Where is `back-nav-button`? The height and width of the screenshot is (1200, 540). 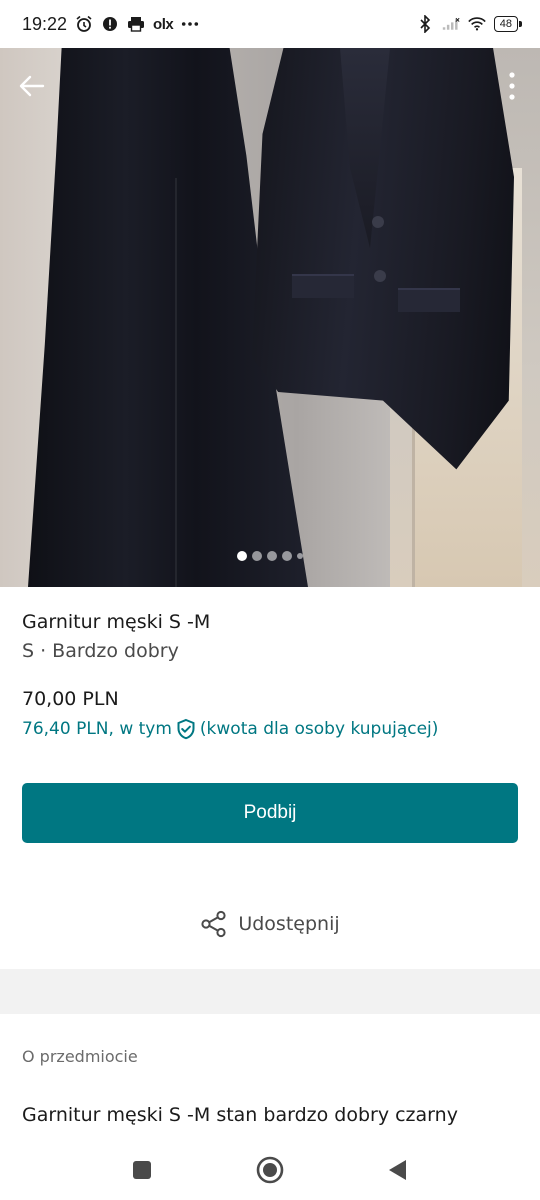
back-nav-button is located at coordinates (398, 1170).